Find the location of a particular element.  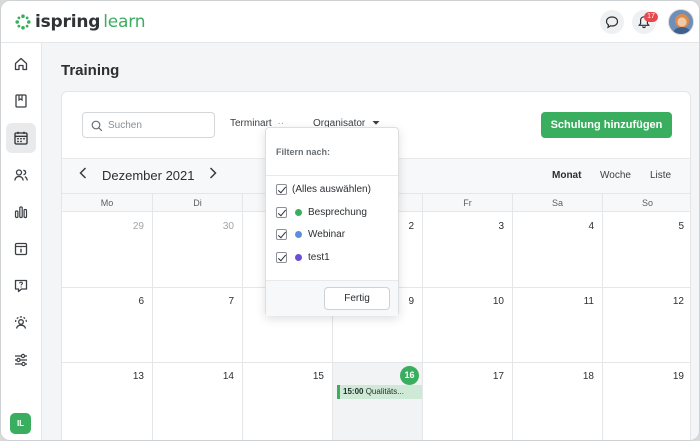

sidebar-item-info is located at coordinates (21, 249).